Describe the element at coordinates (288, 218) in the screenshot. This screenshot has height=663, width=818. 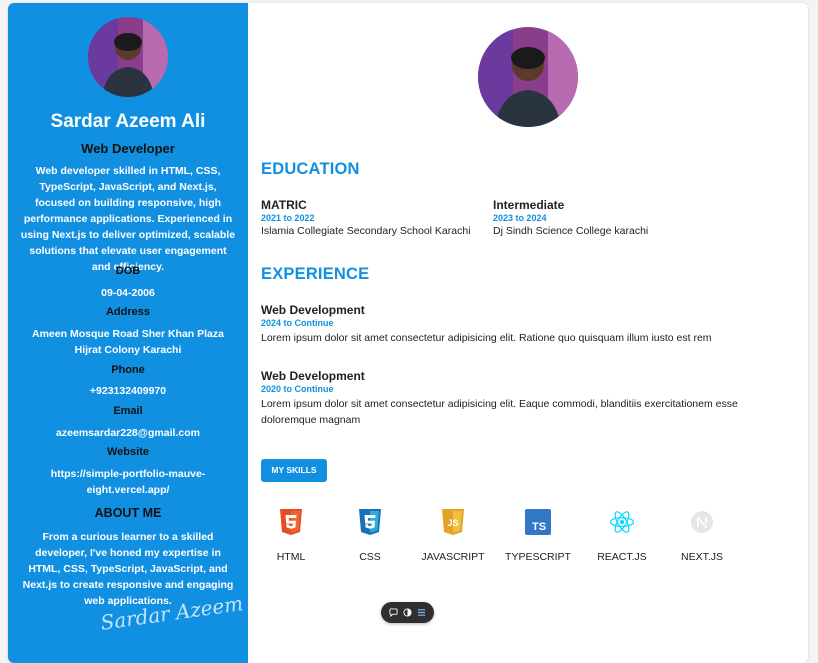
I see `education-item-date: 2021 to 2022` at that location.